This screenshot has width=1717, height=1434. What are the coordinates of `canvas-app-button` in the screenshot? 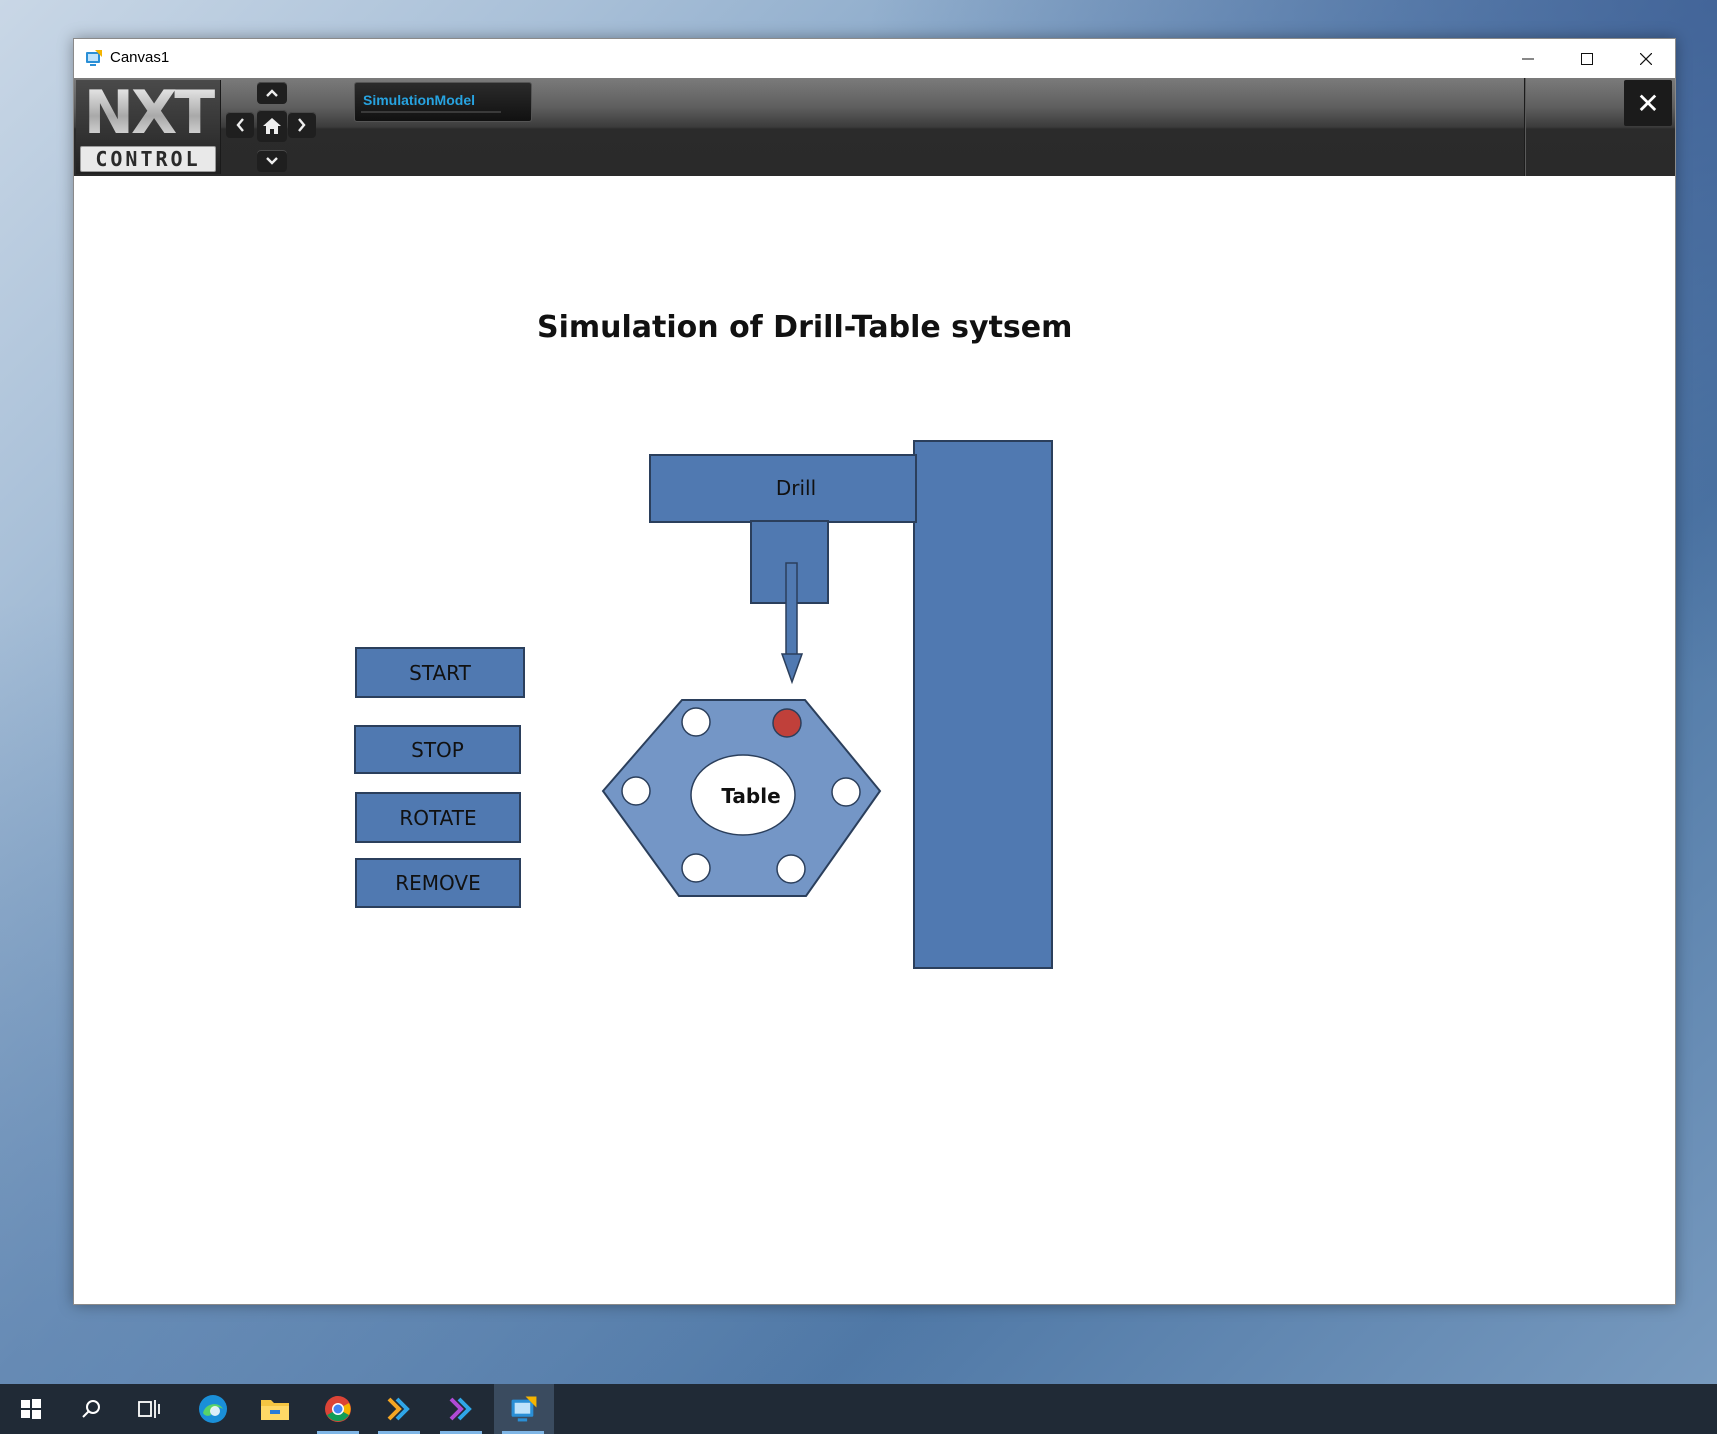 It's located at (524, 1409).